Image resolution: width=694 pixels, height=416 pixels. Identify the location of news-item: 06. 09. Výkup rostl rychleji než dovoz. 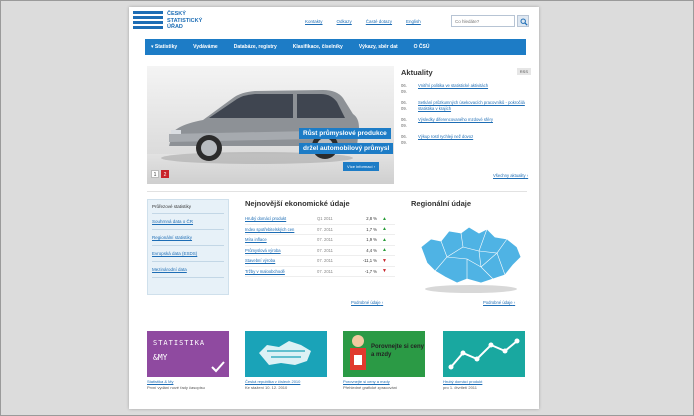
(466, 139).